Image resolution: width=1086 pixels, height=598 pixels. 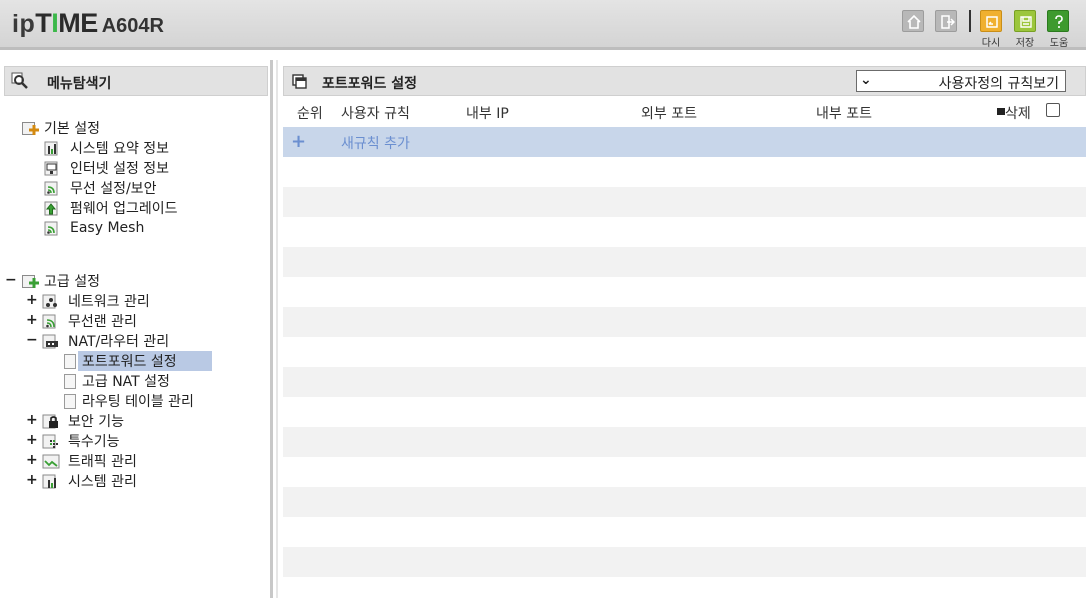 What do you see at coordinates (107, 341) in the screenshot?
I see `tree-nat-router: NAT/라우터 관리` at bounding box center [107, 341].